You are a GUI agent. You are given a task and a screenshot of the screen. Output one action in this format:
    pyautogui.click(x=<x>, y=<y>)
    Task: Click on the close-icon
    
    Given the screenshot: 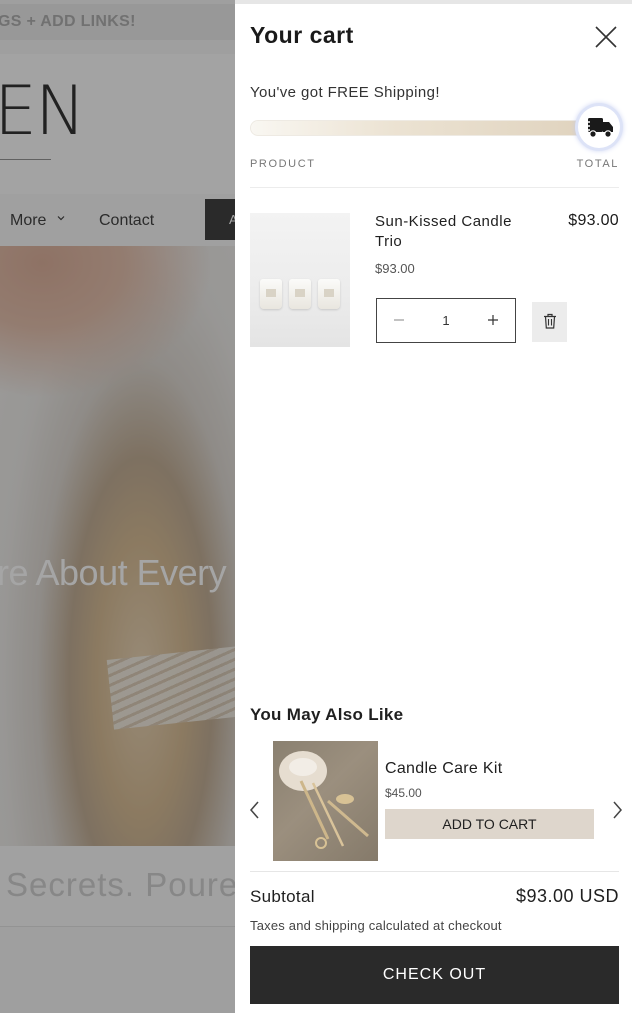 What is the action you would take?
    pyautogui.click(x=606, y=37)
    